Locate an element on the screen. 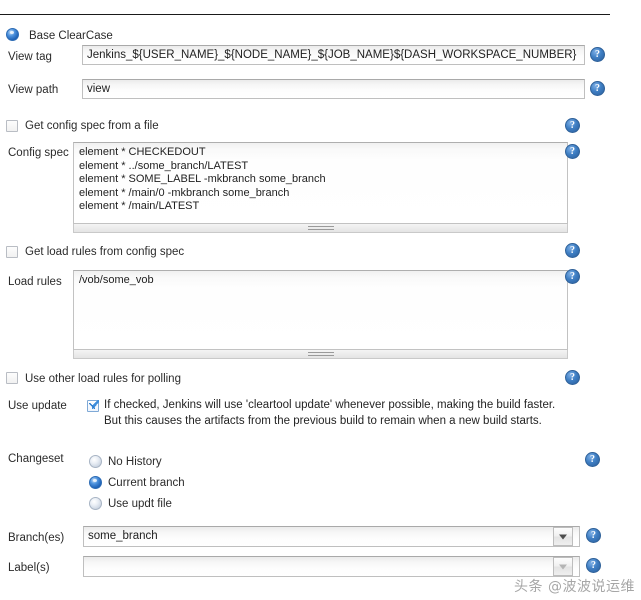 The width and height of the screenshot is (641, 600). label-get-load-rules-from-config-spec: Get load rules from config spec is located at coordinates (105, 252).